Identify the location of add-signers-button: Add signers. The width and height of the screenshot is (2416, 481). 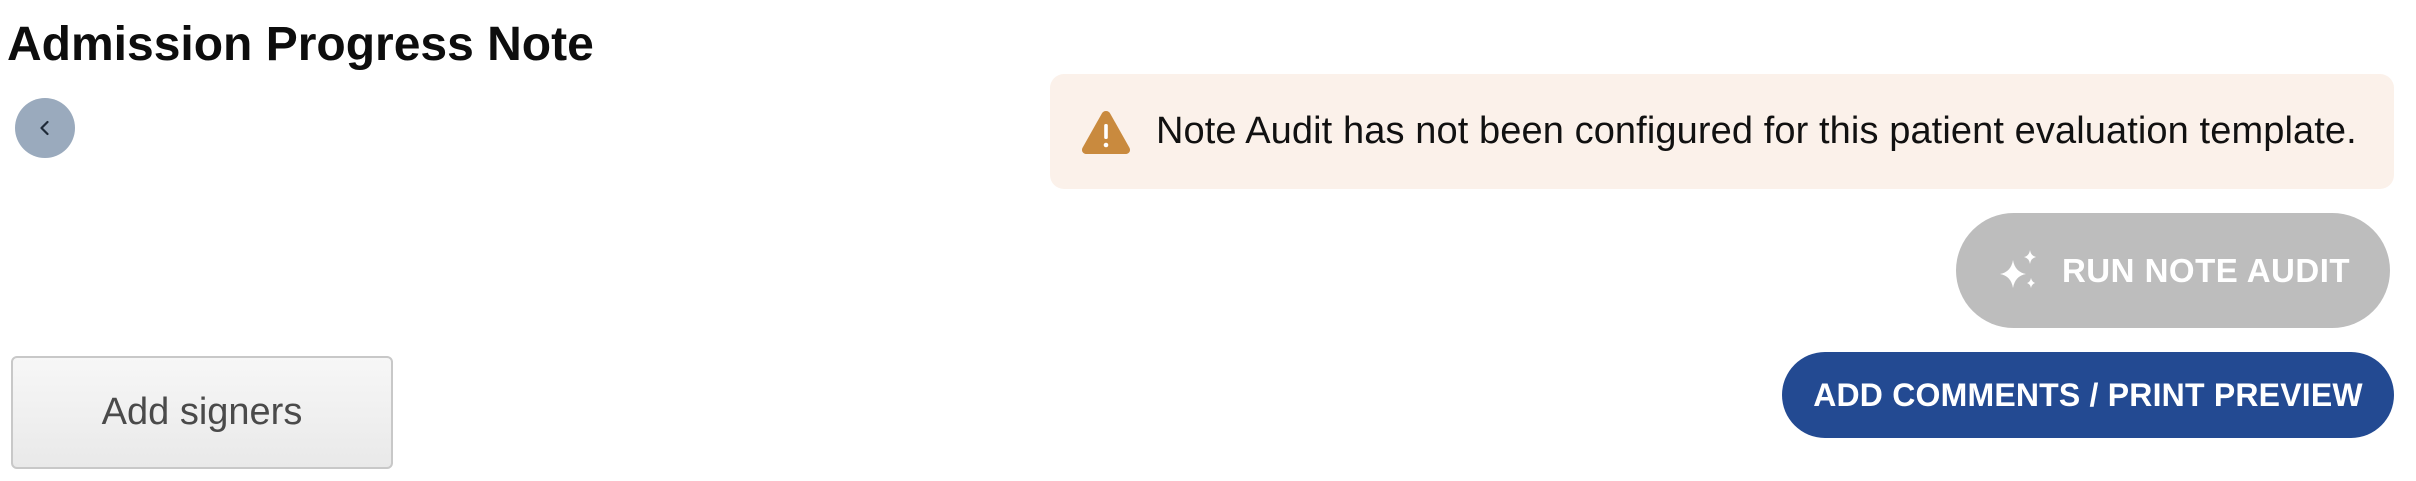
(202, 412).